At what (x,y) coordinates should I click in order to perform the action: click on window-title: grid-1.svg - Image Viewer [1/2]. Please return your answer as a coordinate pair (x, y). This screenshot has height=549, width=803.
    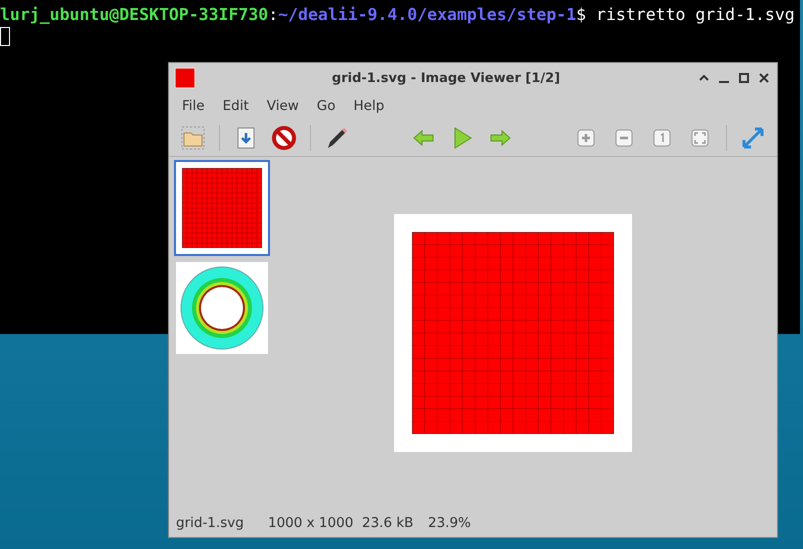
    Looking at the image, I should click on (446, 78).